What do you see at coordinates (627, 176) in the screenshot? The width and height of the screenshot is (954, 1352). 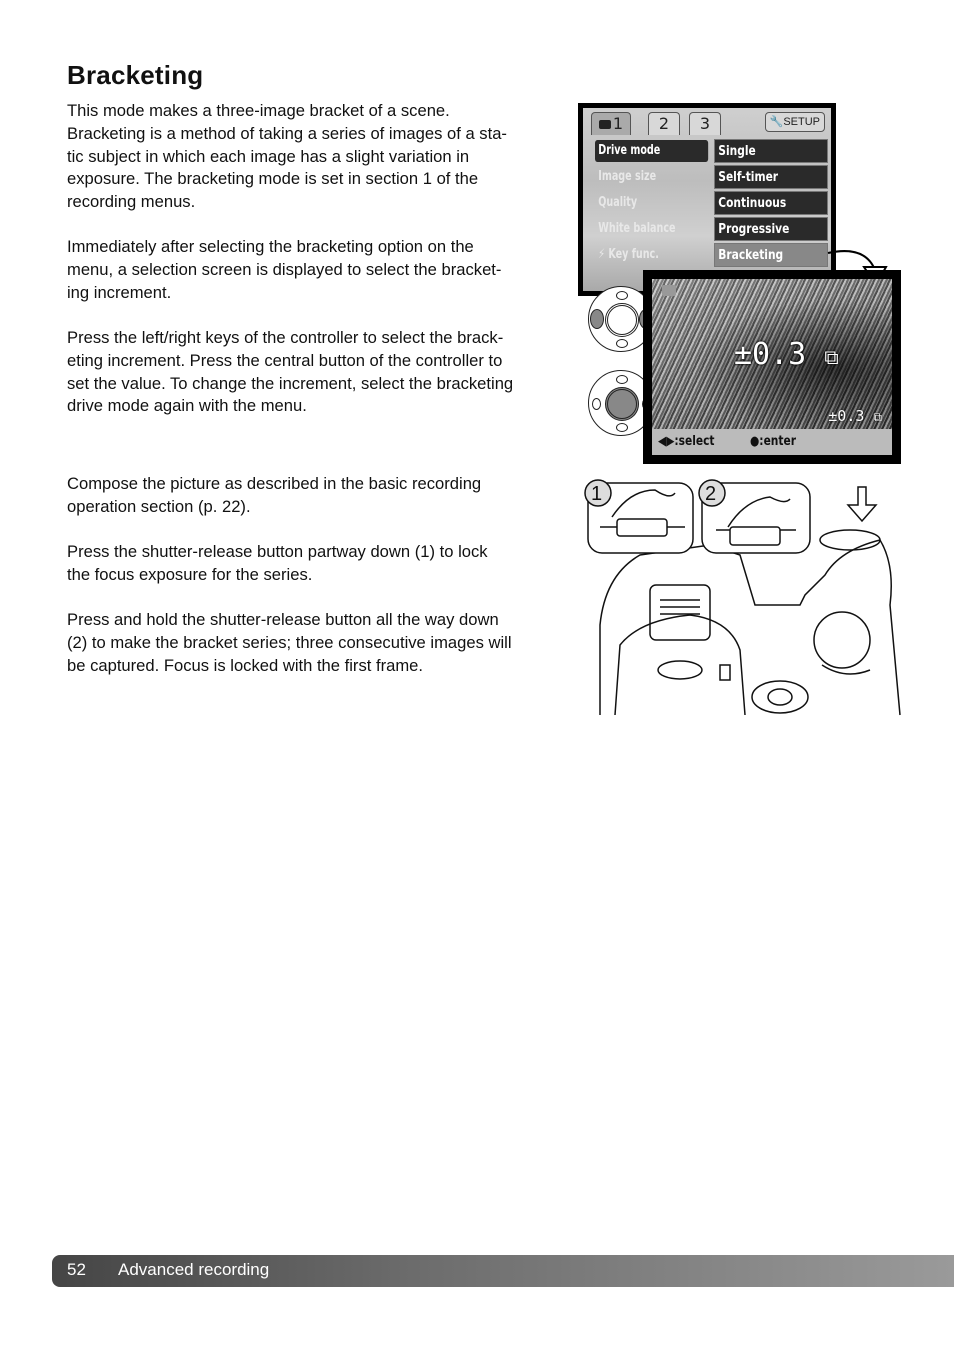 I see `menu-item-image-size: Image size` at bounding box center [627, 176].